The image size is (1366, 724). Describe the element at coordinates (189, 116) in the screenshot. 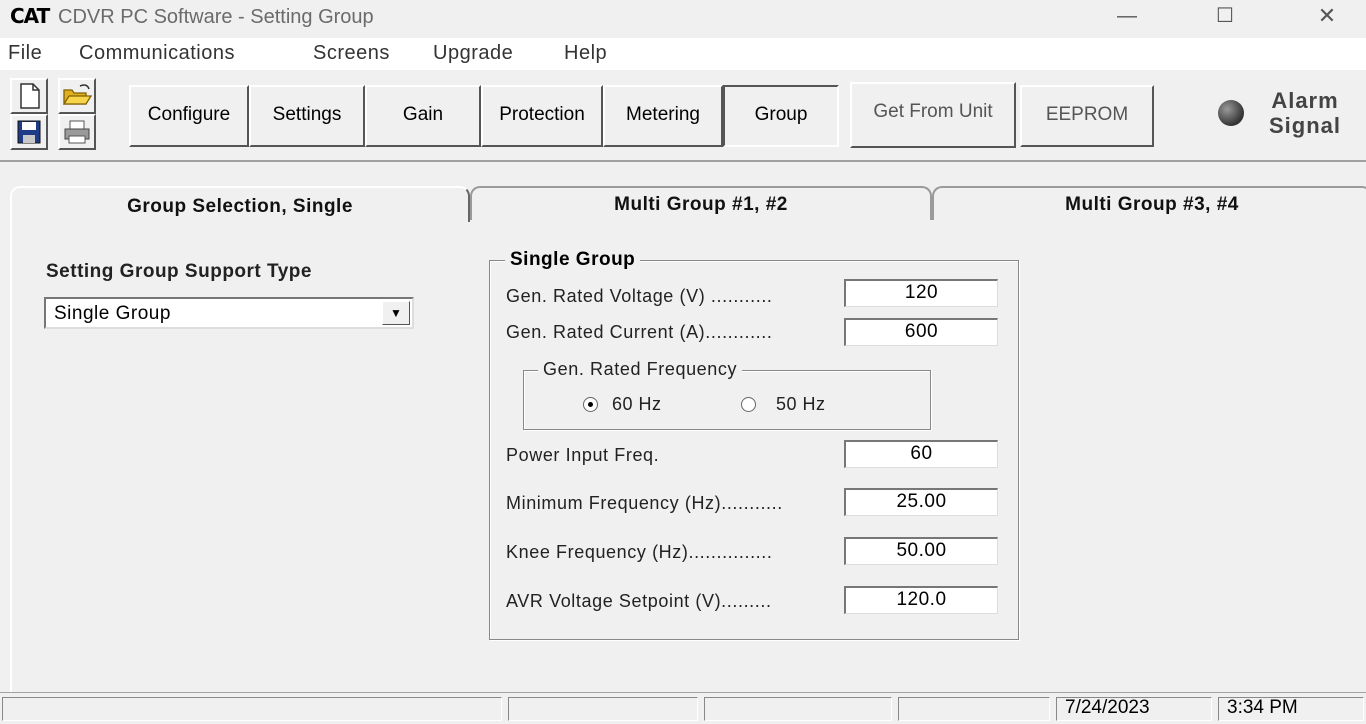

I see `configure-button: Configure` at that location.